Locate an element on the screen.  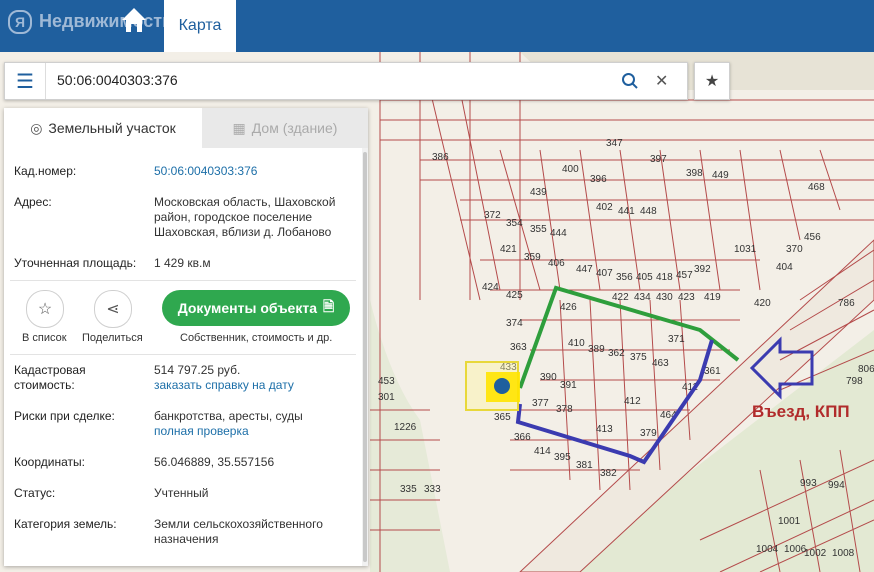
star-outline-icon: ☆ is located at coordinates (45, 309).